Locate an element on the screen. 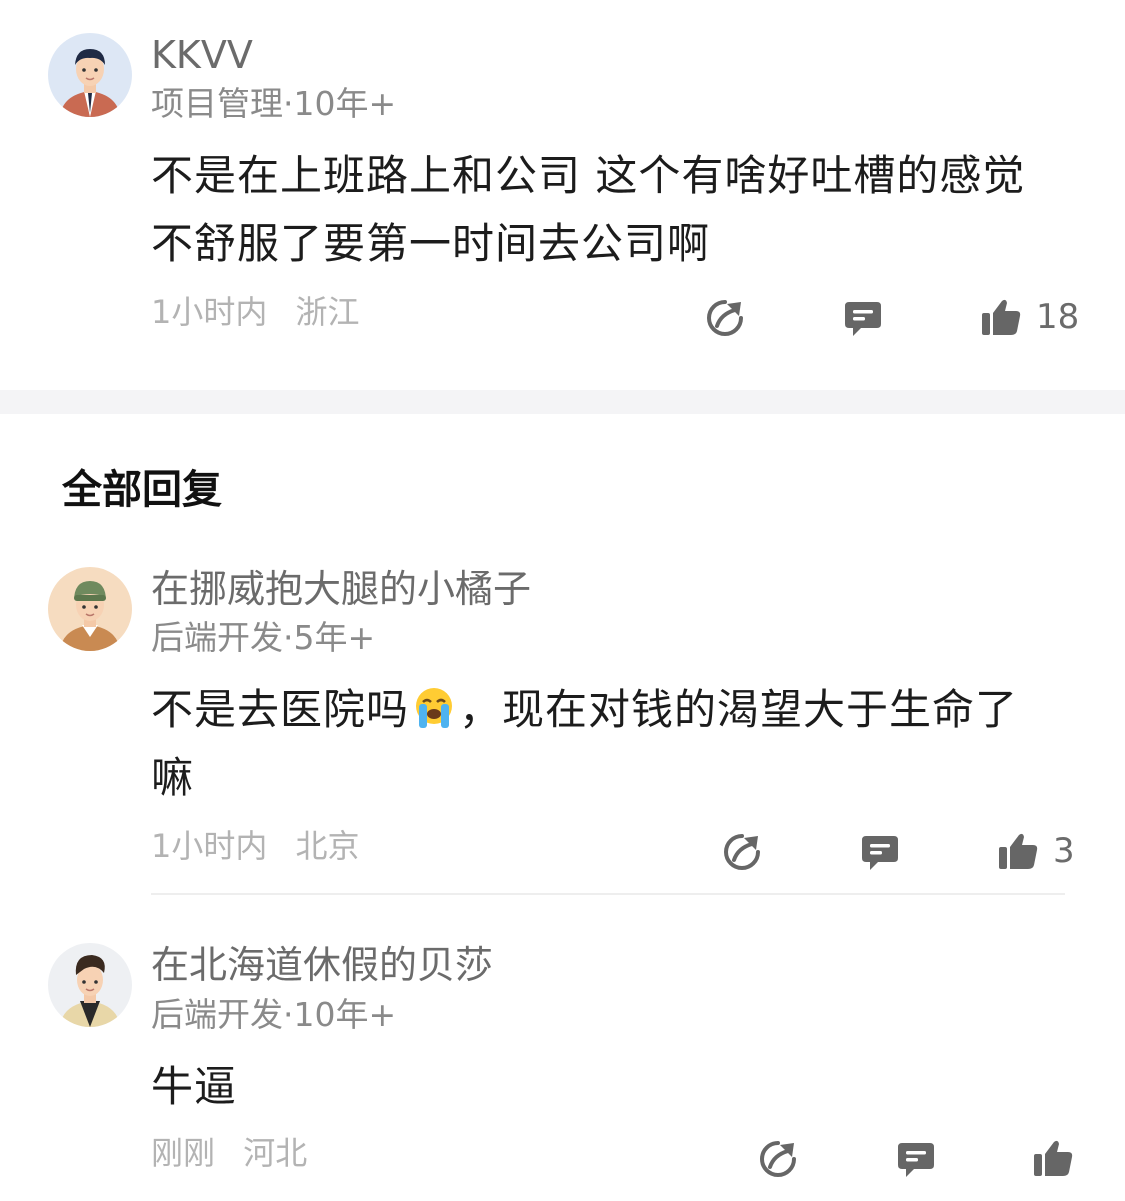 This screenshot has height=1201, width=1125. man-in-suit-avatar-icon is located at coordinates (90, 75).